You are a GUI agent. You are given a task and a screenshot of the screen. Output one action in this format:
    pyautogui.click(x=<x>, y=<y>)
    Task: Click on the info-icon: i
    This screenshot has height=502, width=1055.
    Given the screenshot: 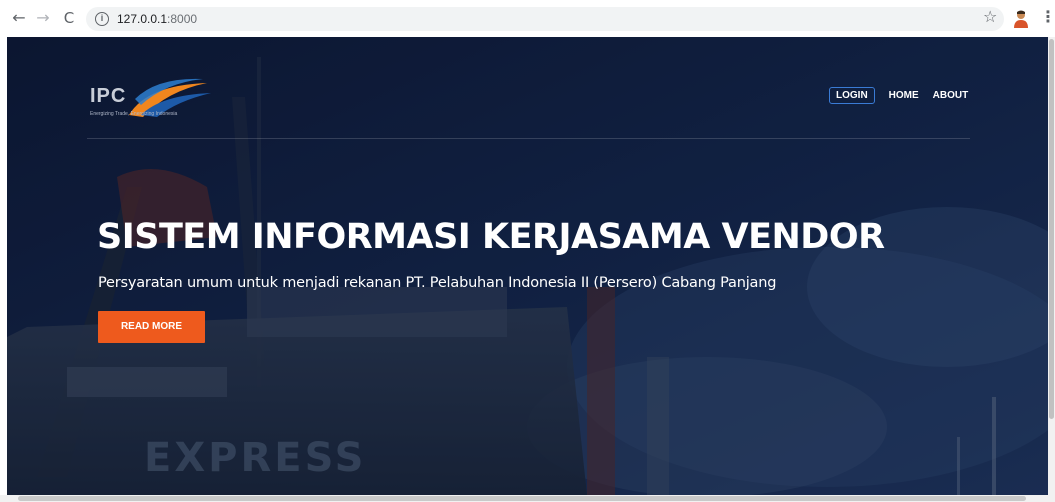 What is the action you would take?
    pyautogui.click(x=102, y=19)
    